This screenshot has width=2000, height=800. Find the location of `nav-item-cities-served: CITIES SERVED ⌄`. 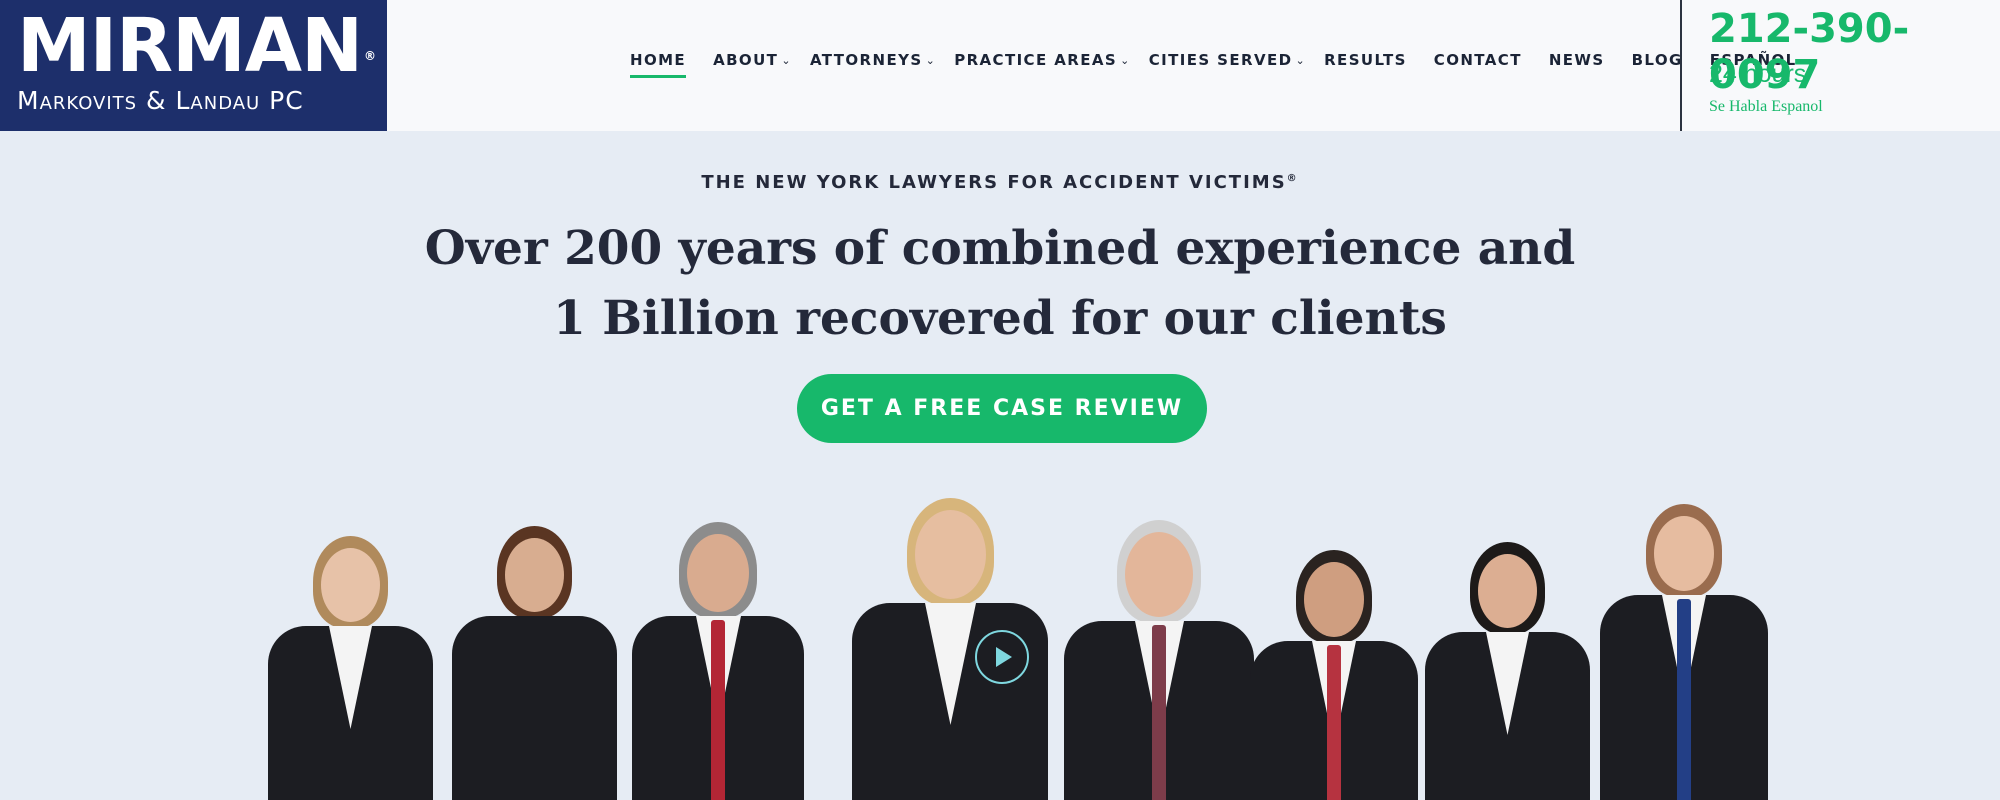

nav-item-cities-served: CITIES SERVED ⌄ is located at coordinates (1227, 60).